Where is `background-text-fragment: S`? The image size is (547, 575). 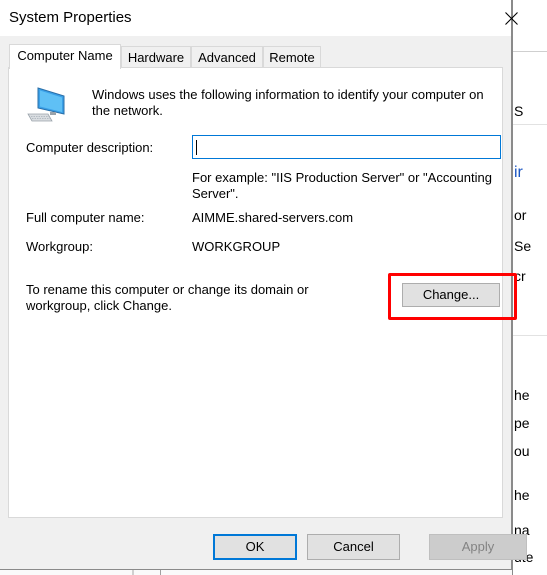
background-text-fragment: S is located at coordinates (519, 111).